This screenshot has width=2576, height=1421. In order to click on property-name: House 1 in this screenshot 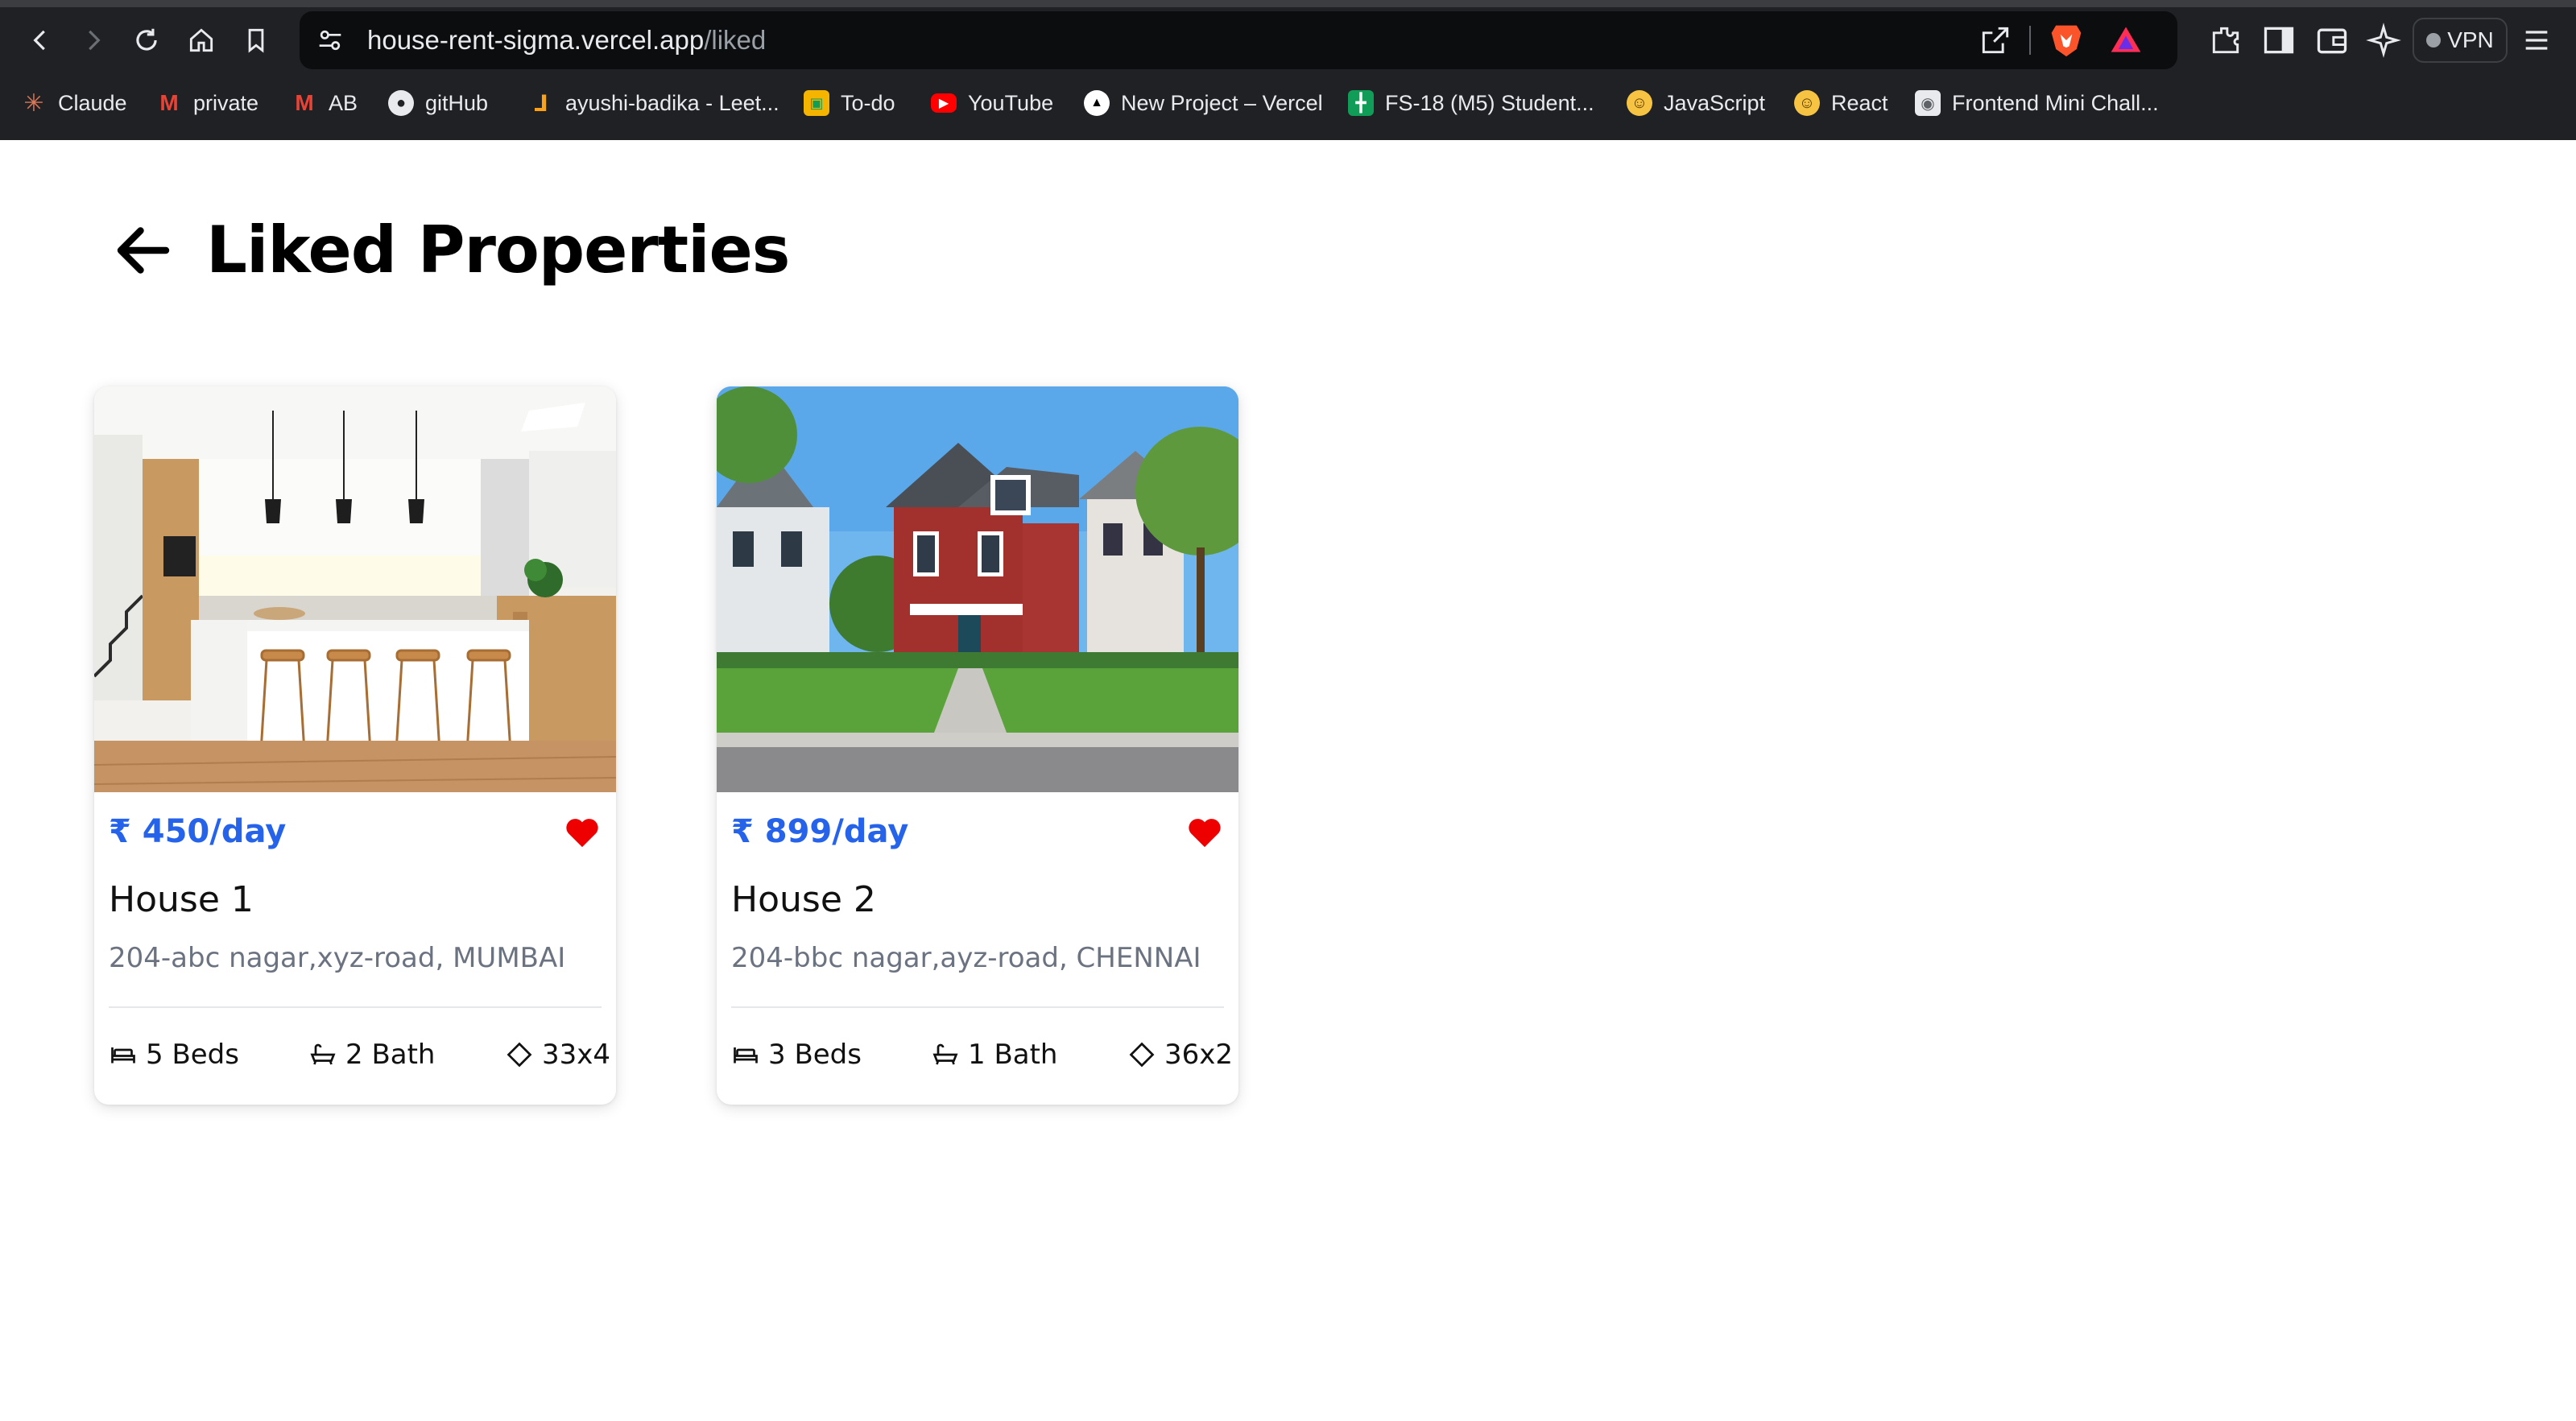, I will do `click(182, 899)`.